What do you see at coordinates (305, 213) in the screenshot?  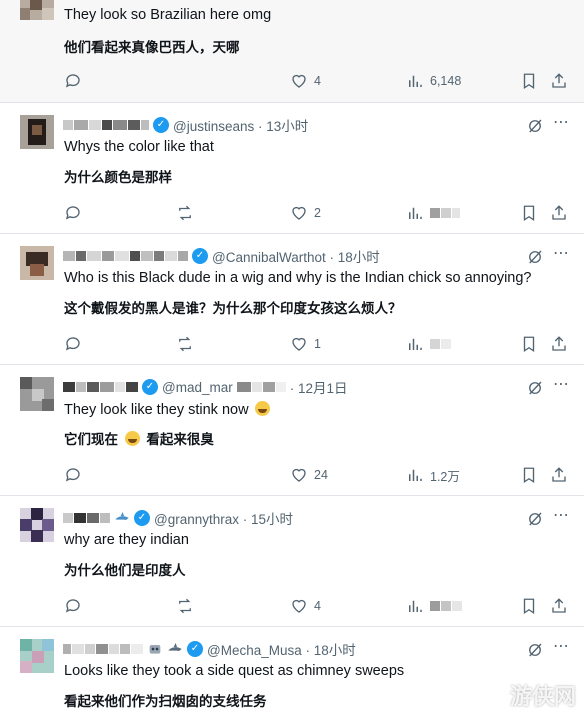 I see `like-button: 2` at bounding box center [305, 213].